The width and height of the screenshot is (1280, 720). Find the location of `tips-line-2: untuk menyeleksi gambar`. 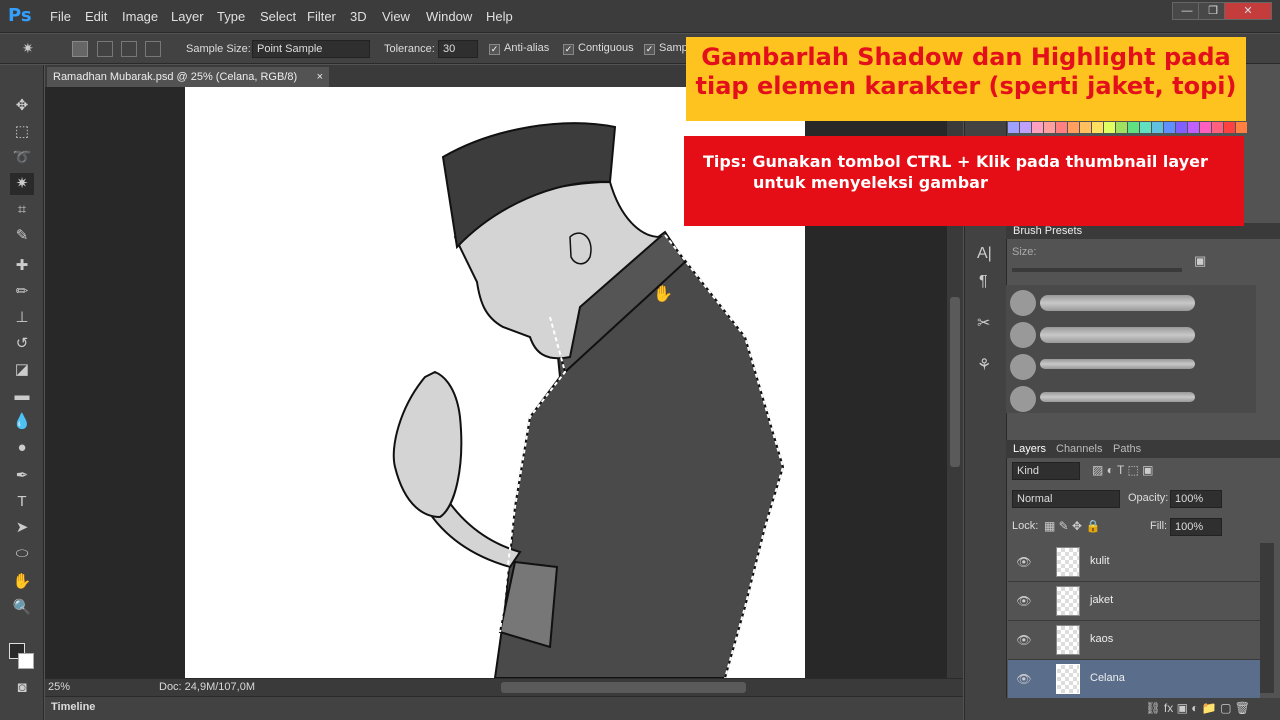

tips-line-2: untuk menyeleksi gambar is located at coordinates (870, 182).